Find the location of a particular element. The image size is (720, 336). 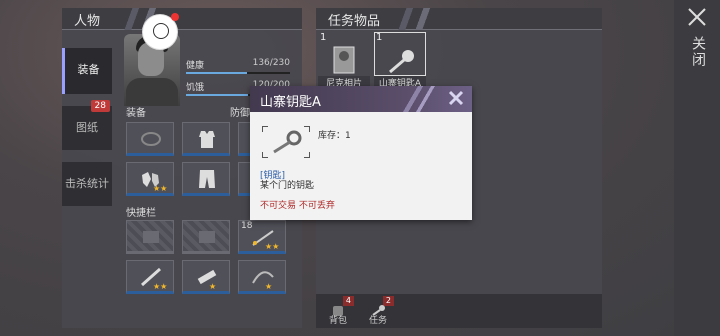

item-nick-photo: 1 尼克相片 is located at coordinates (344, 61).